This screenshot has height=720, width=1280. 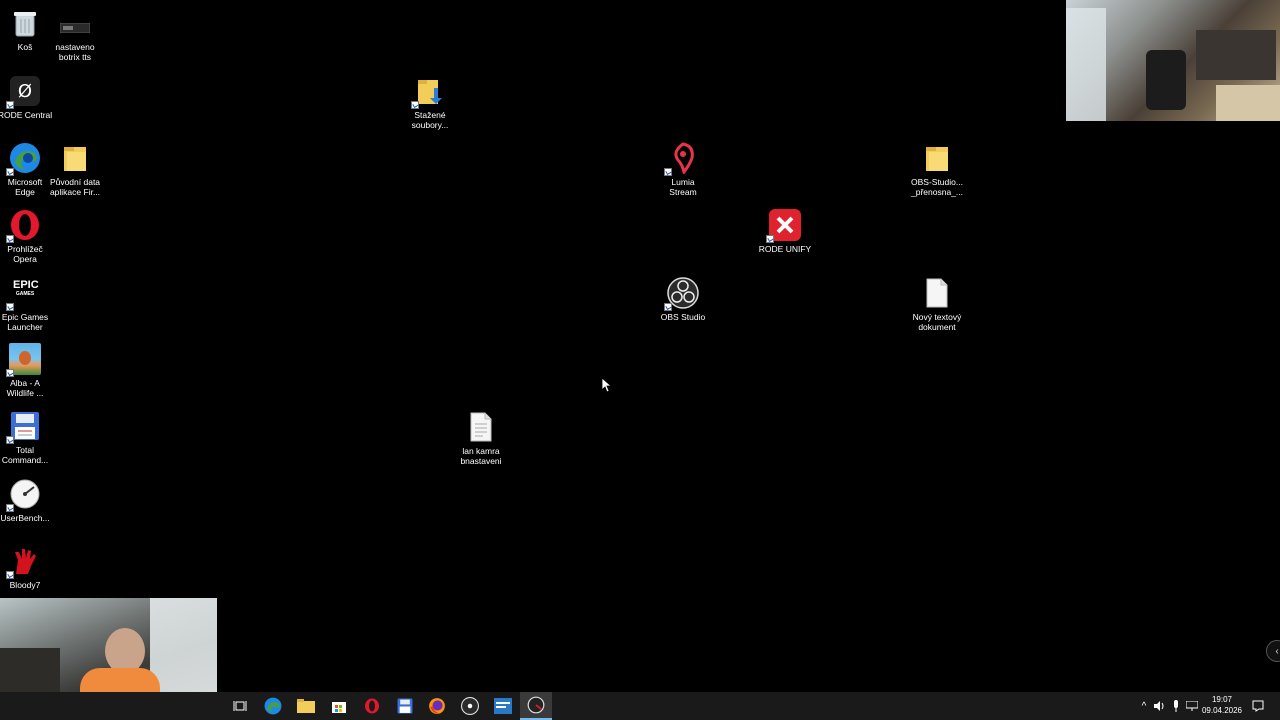 I want to click on taskbar: ^, so click(x=640, y=706).